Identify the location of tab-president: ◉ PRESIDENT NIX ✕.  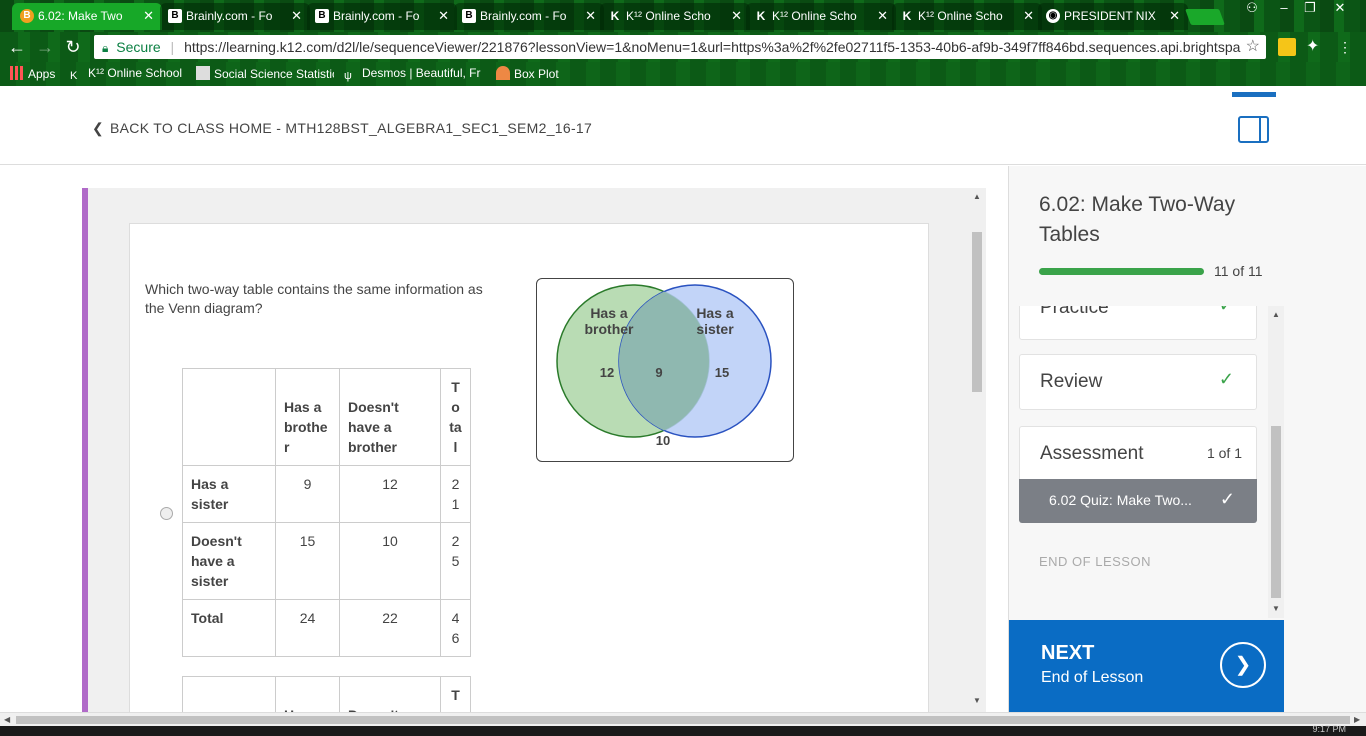
(1113, 16).